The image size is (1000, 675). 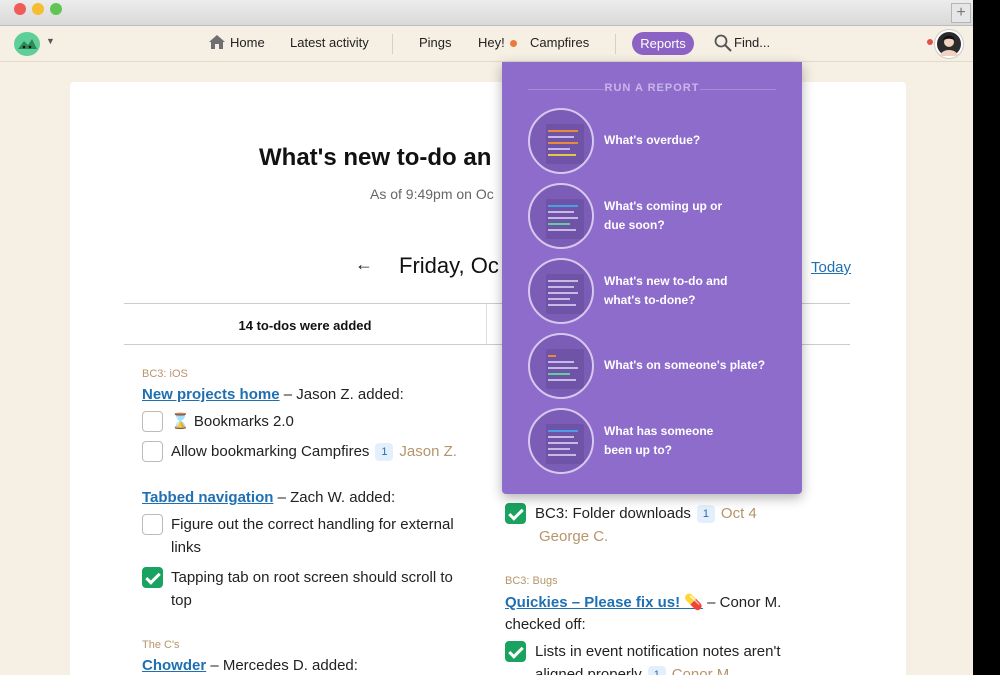 What do you see at coordinates (432, 194) in the screenshot?
I see `page-subtitle: As of 9:49pm on Oc` at bounding box center [432, 194].